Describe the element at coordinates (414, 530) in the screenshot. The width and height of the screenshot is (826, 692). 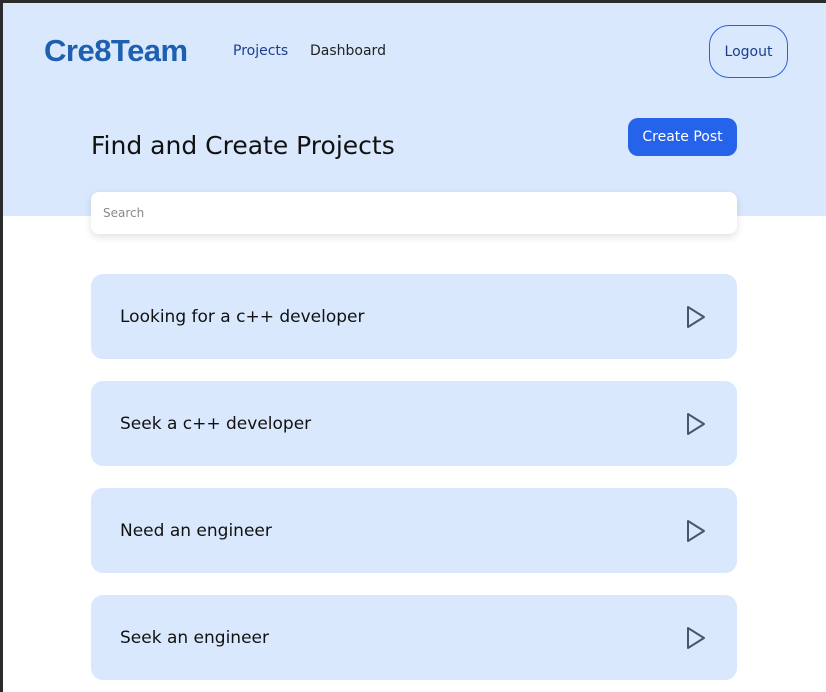
I see `post-card: Need an engineer` at that location.